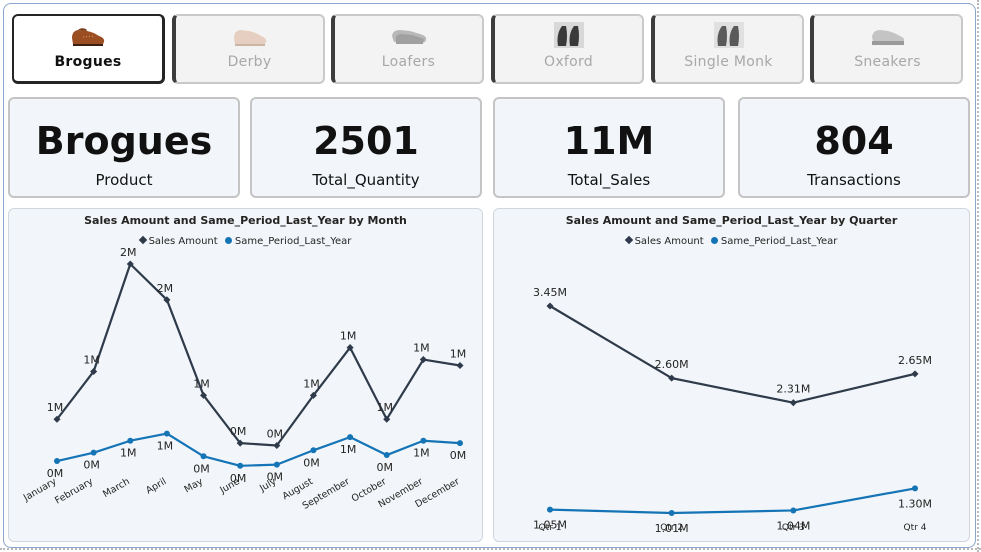 This screenshot has width=981, height=552. Describe the element at coordinates (88, 49) in the screenshot. I see `slicer-tab-brogues: Brogues` at that location.